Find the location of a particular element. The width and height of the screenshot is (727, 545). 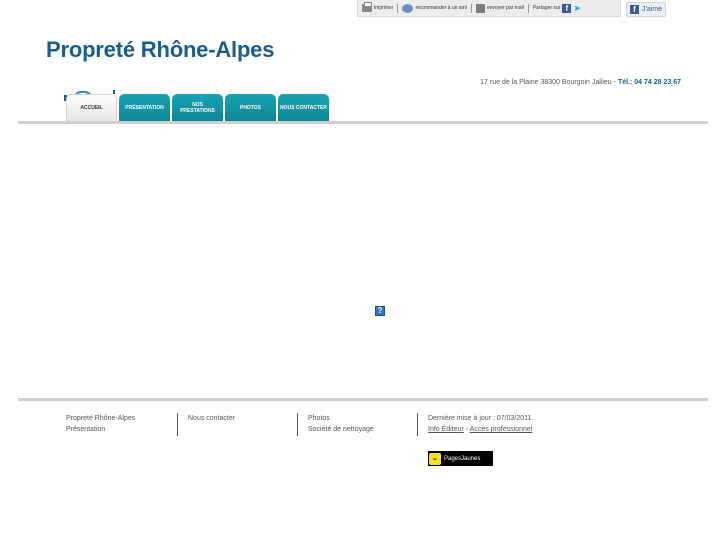

footer-col-2: Nous contacter is located at coordinates (206, 424).